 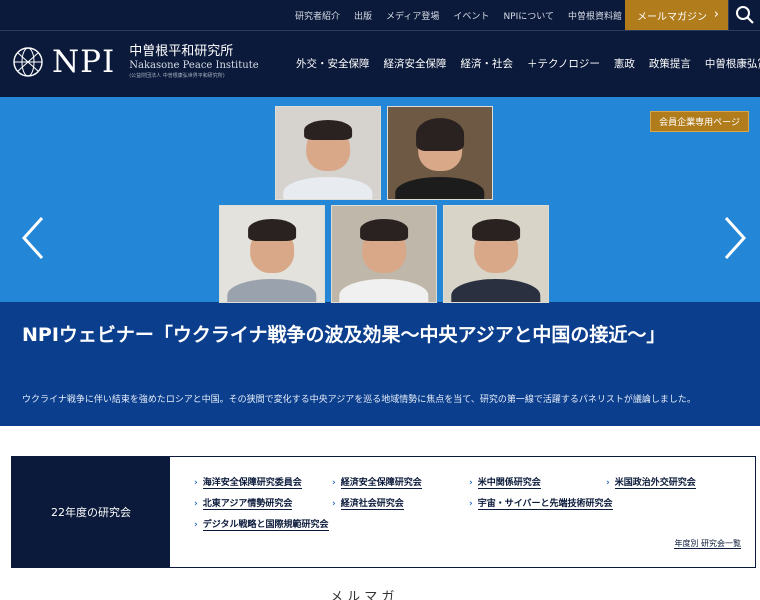 I want to click on util-link-publications: 出版, so click(x=363, y=15).